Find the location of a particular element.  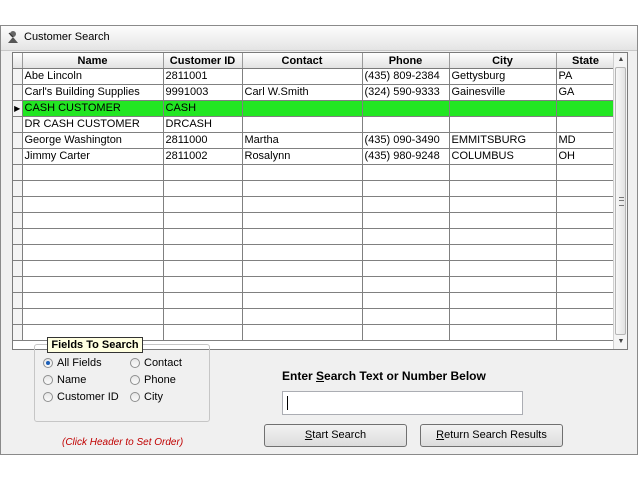

scroll-down-arrow-icon: ▼ is located at coordinates (620, 342).